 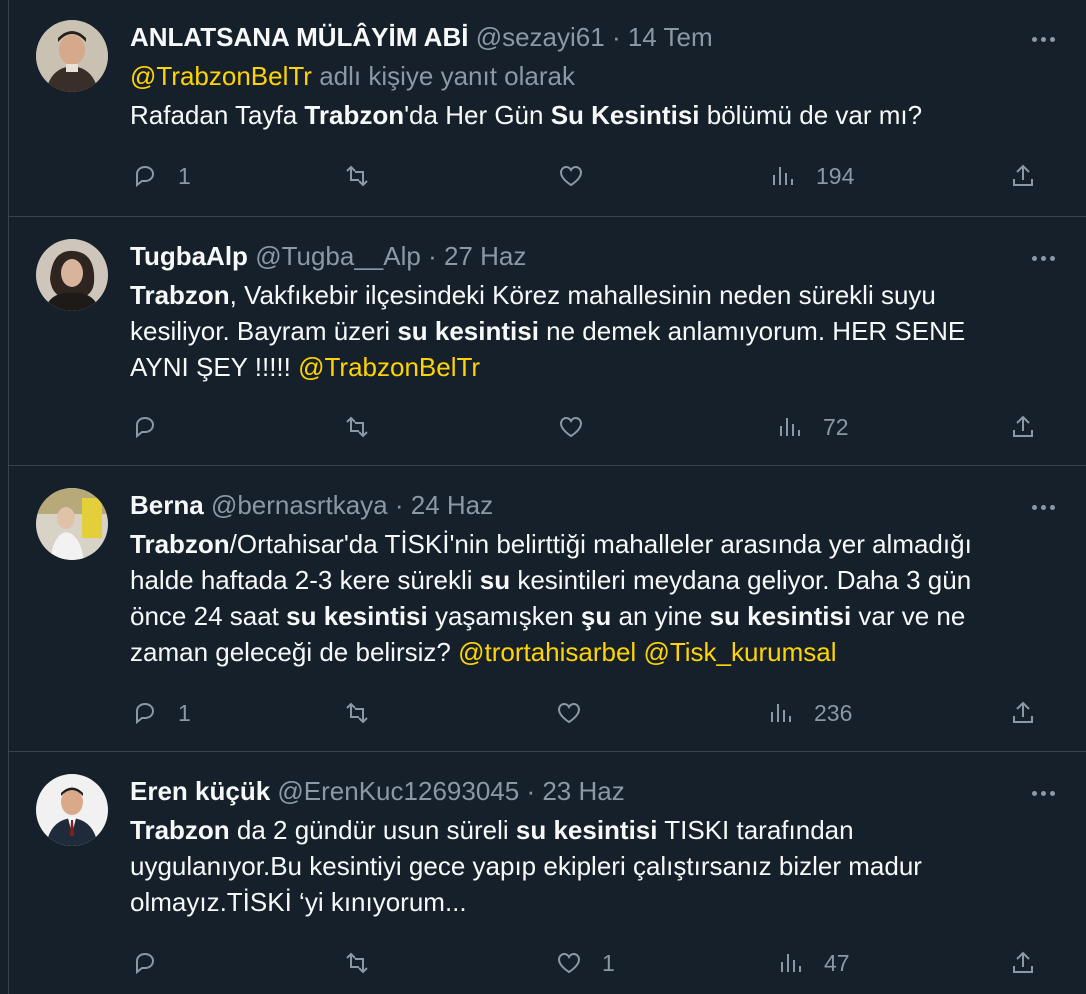 I want to click on views-button: 236, so click(x=809, y=713).